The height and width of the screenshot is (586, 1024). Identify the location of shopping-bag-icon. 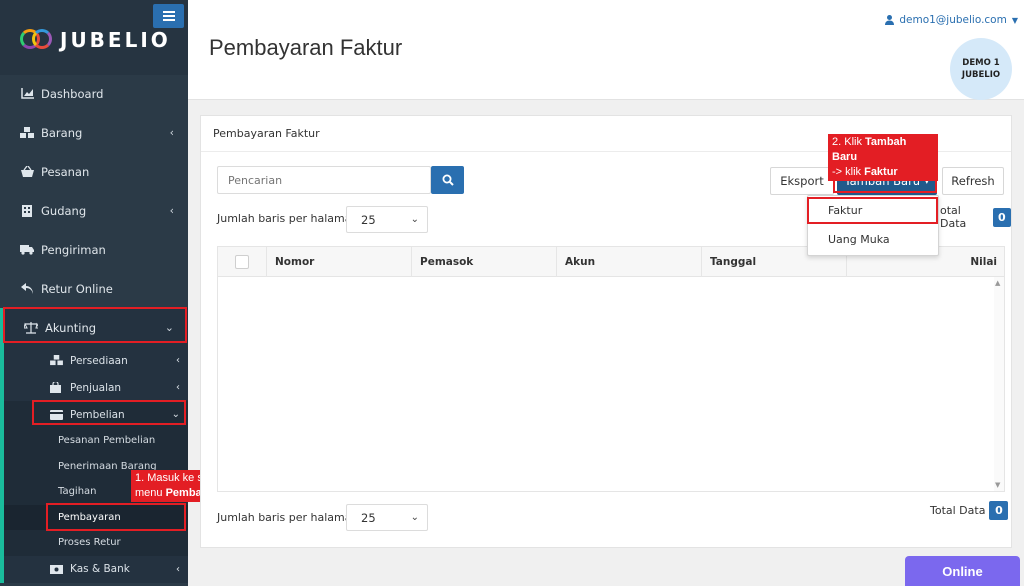
(56, 387).